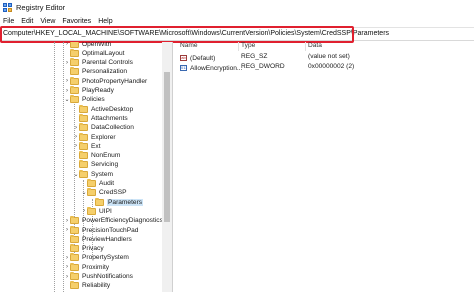 The image size is (474, 292). Describe the element at coordinates (167, 147) in the screenshot. I see `tree-scroll-thumb` at that location.